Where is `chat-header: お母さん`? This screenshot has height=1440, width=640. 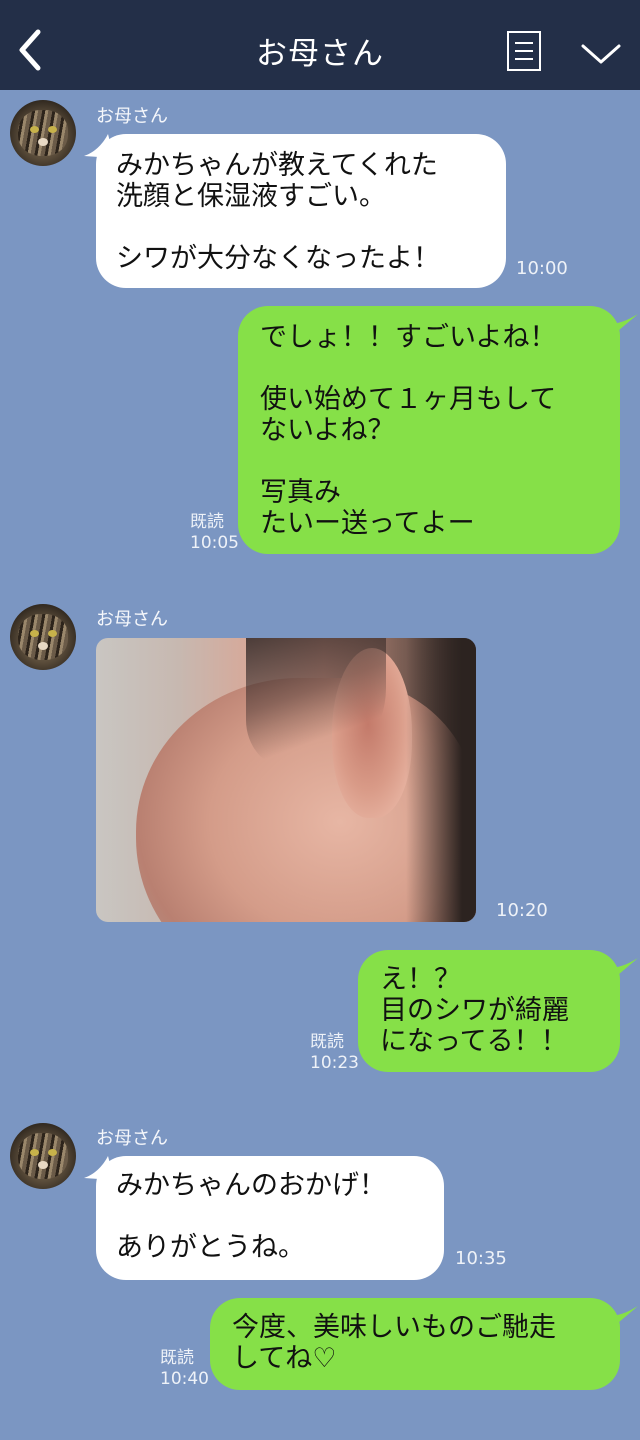 chat-header: お母さん is located at coordinates (320, 45).